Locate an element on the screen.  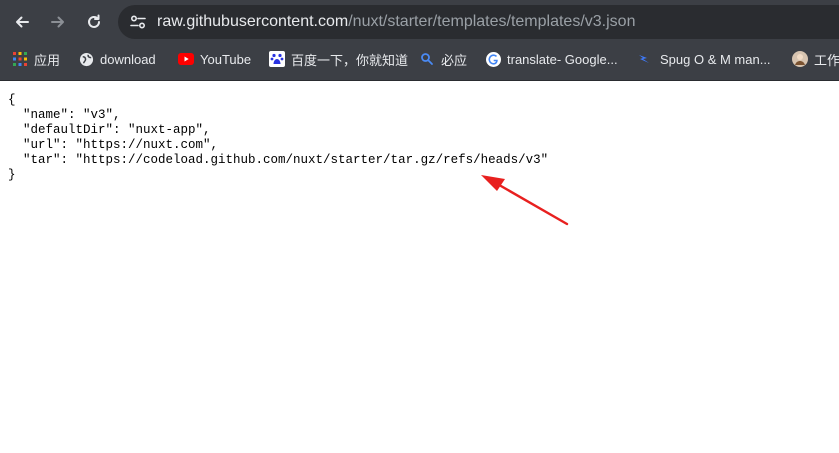
bookmark-youtube: YouTube is located at coordinates (214, 59).